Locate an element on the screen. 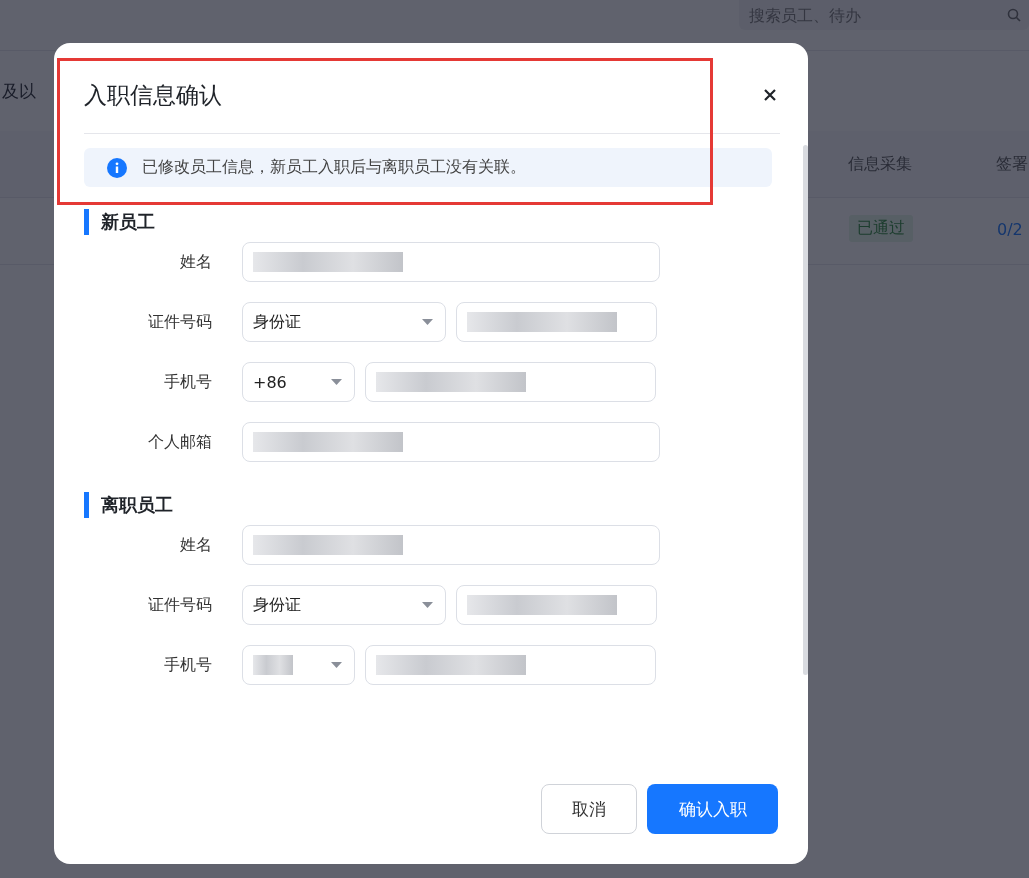  filter-text: 及以 is located at coordinates (19, 91).